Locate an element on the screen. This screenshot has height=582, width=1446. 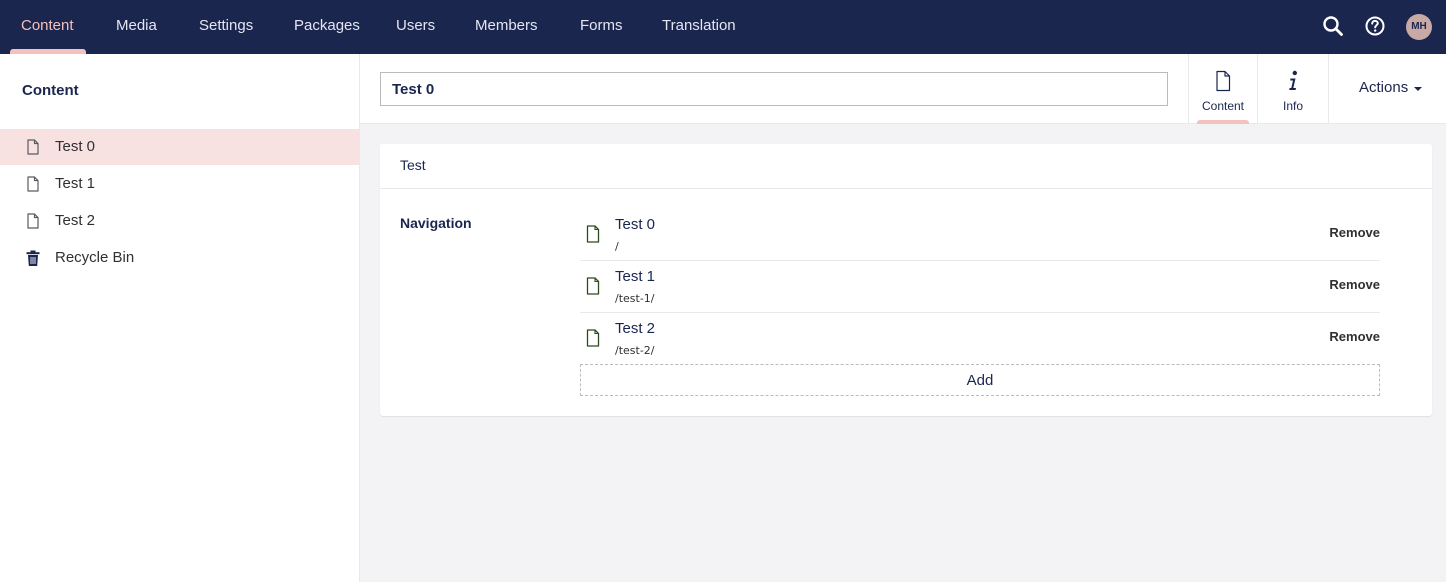
tab-active-indicator is located at coordinates (1223, 122).